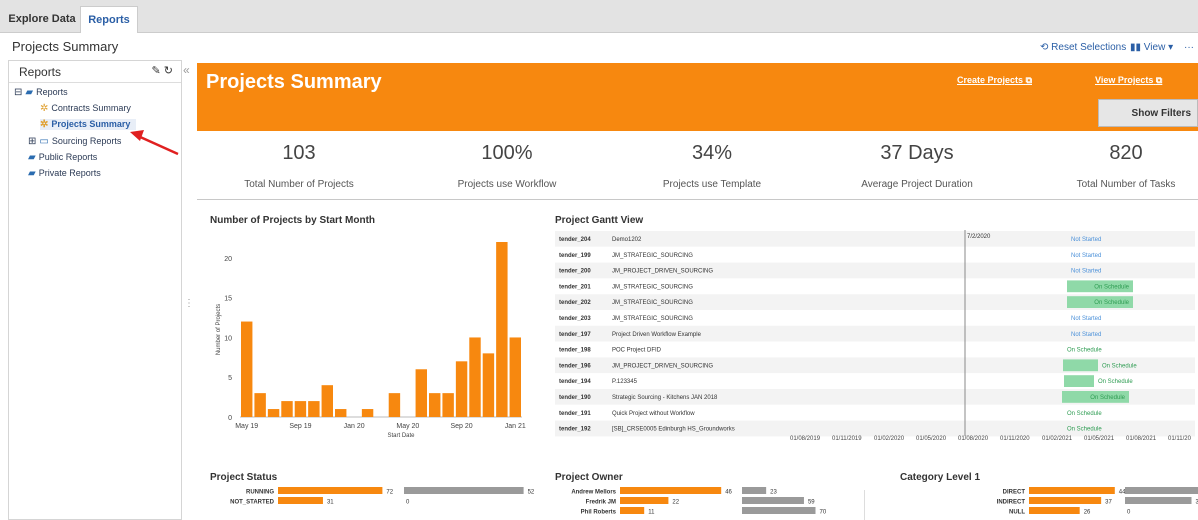 This screenshot has height=520, width=1198. I want to click on view-menu-button: ▮▮ View ▾, so click(1151, 47).